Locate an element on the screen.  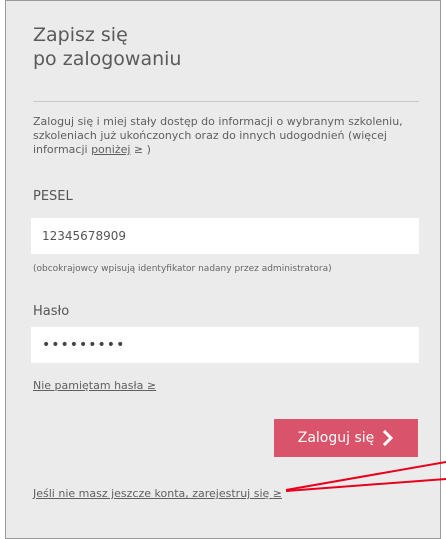
page-title: Zapisz się po zalogowaniu is located at coordinates (183, 47).